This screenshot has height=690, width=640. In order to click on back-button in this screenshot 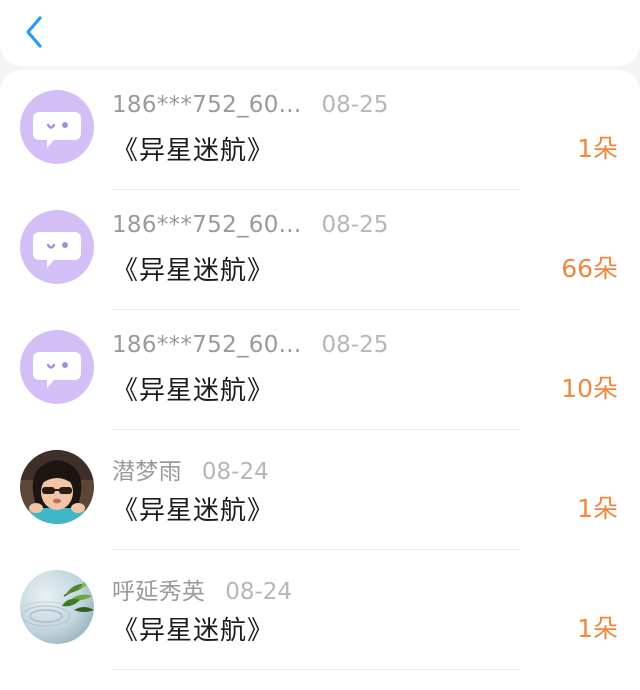, I will do `click(34, 32)`.